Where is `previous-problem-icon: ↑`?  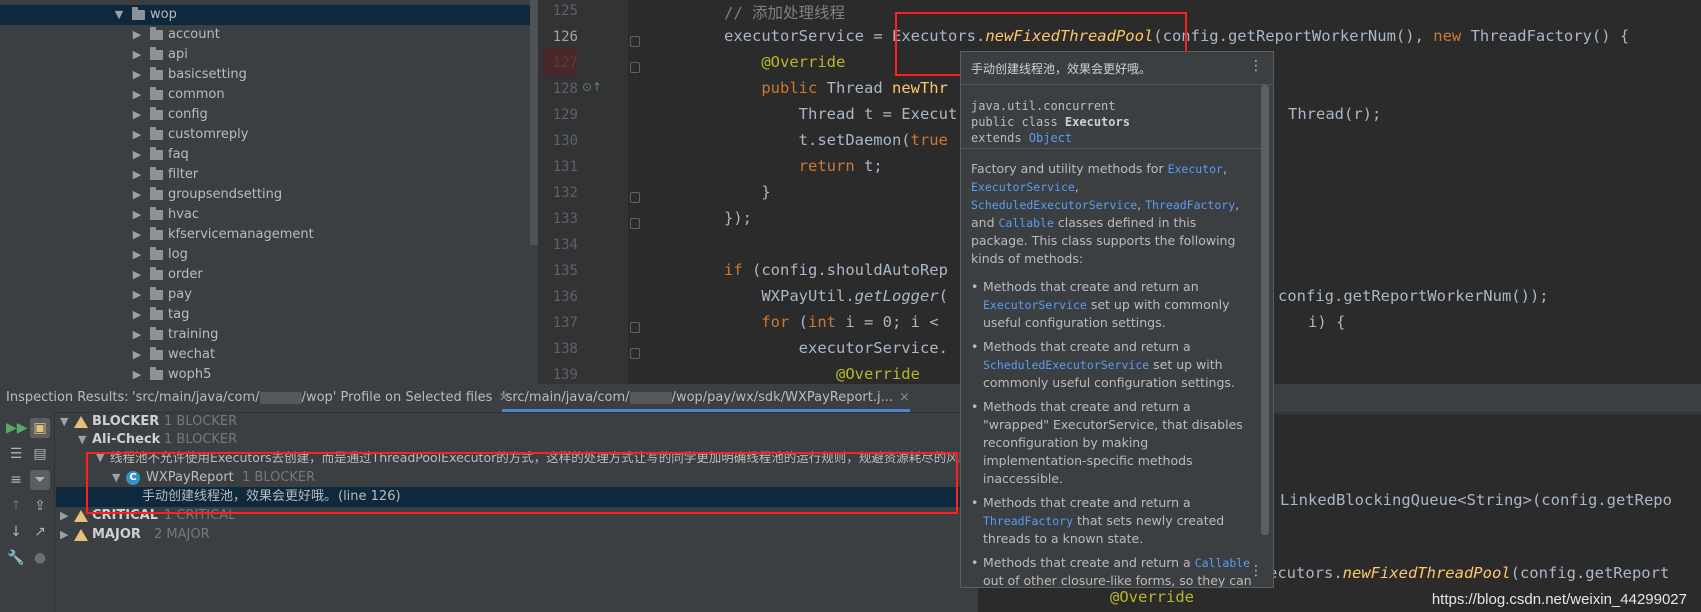 previous-problem-icon: ↑ is located at coordinates (16, 506).